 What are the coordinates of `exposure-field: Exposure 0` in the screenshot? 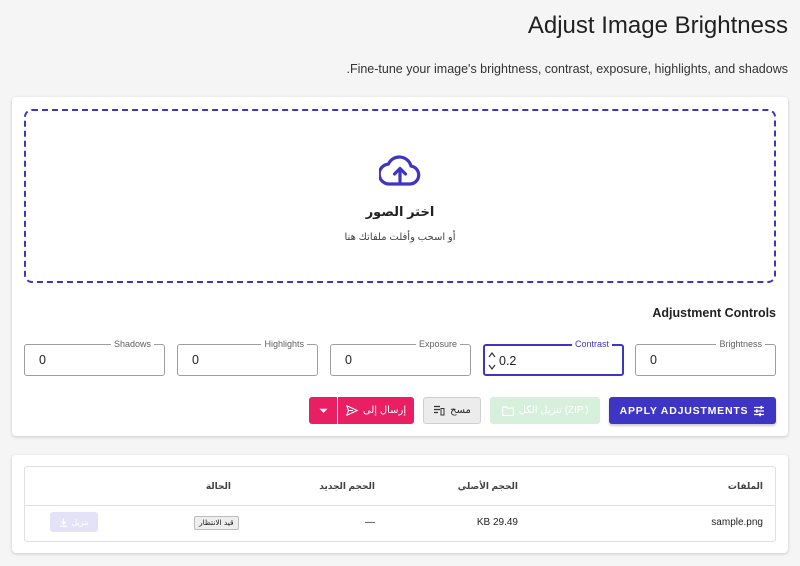 It's located at (400, 357).